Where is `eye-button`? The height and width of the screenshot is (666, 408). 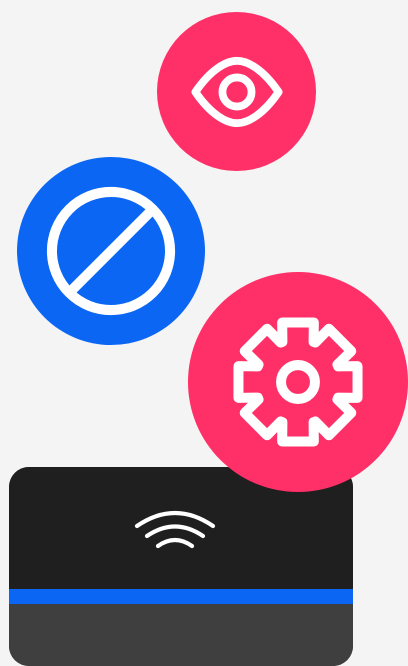
eye-button is located at coordinates (236, 91).